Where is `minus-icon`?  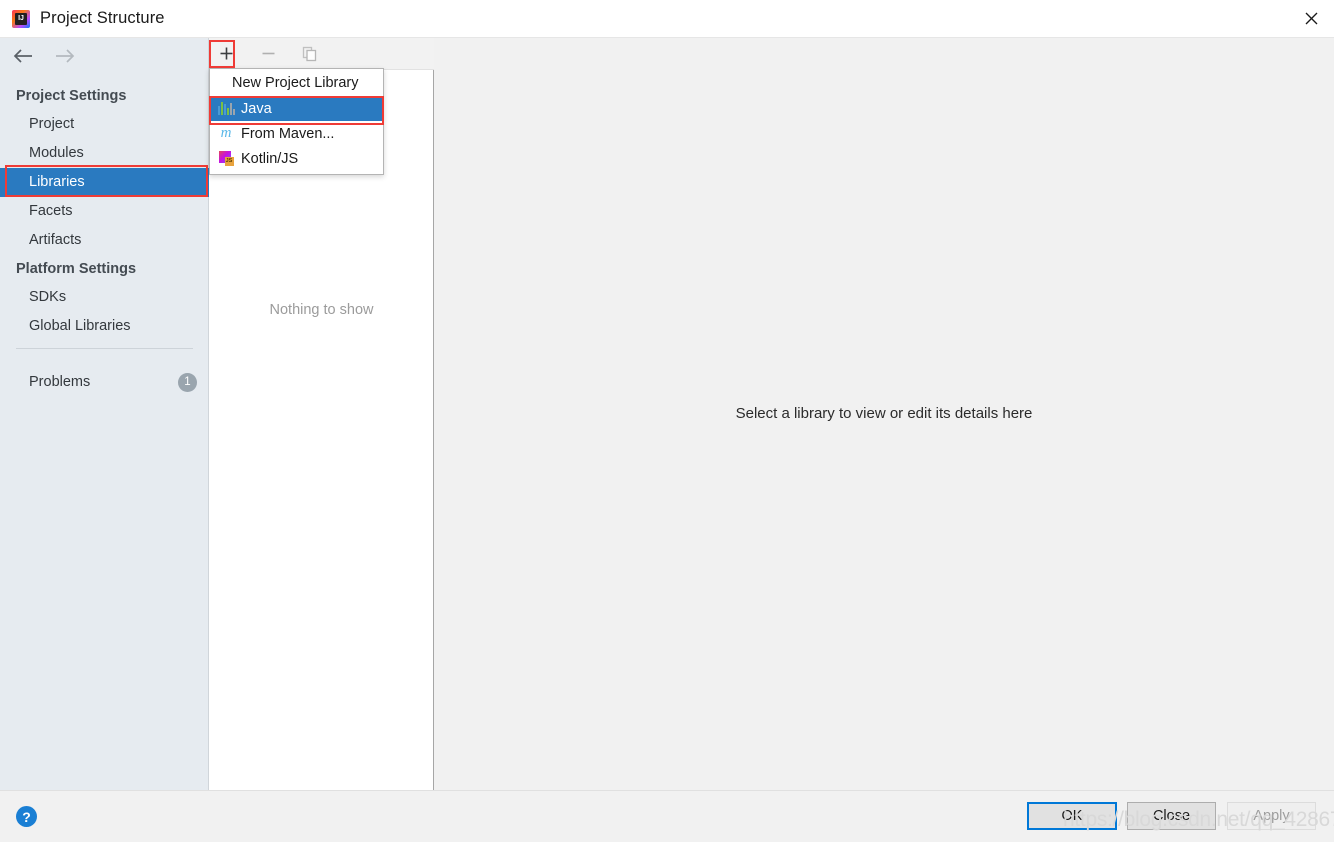
minus-icon is located at coordinates (268, 53).